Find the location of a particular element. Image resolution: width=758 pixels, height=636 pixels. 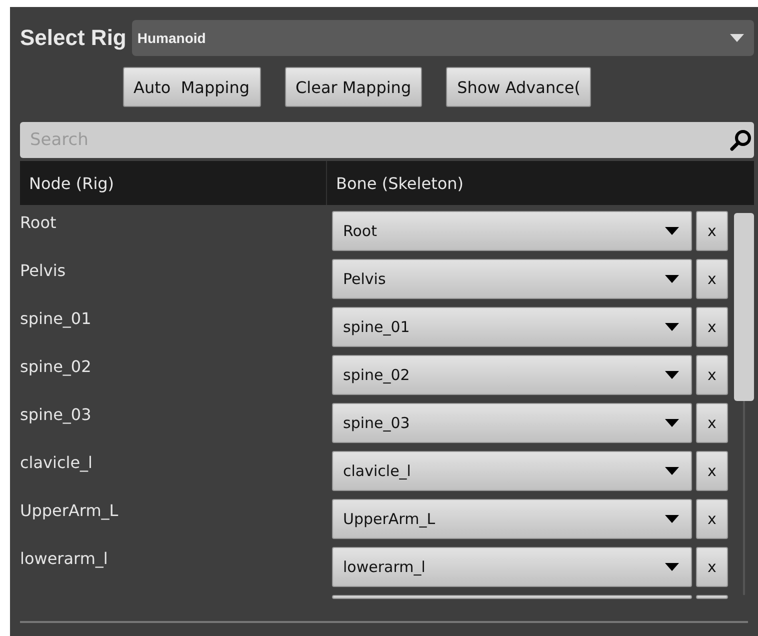

bone-dropdown: UpperArm_L is located at coordinates (512, 519).